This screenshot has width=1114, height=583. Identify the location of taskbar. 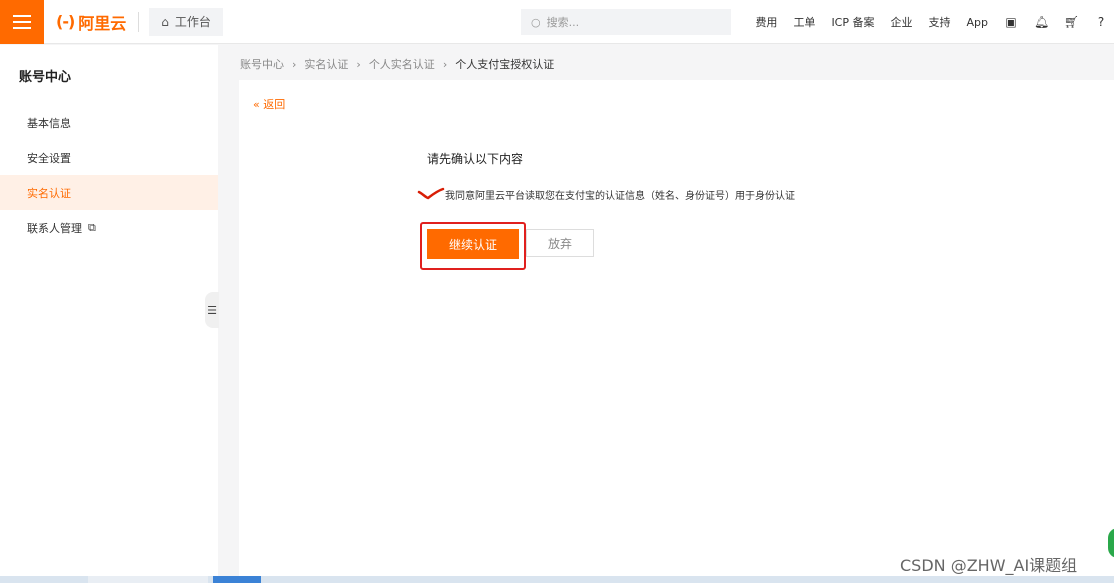
(557, 579).